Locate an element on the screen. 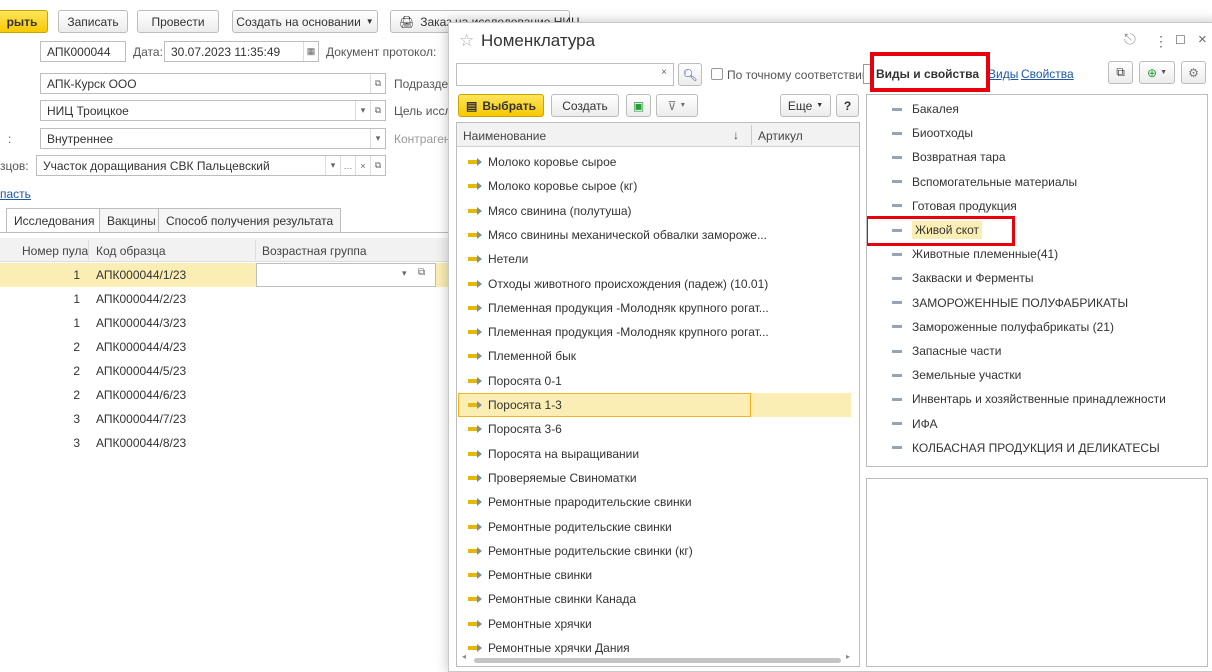 Image resolution: width=1212 pixels, height=672 pixels. list-item: Проверяемые Свиноматки is located at coordinates (654, 478).